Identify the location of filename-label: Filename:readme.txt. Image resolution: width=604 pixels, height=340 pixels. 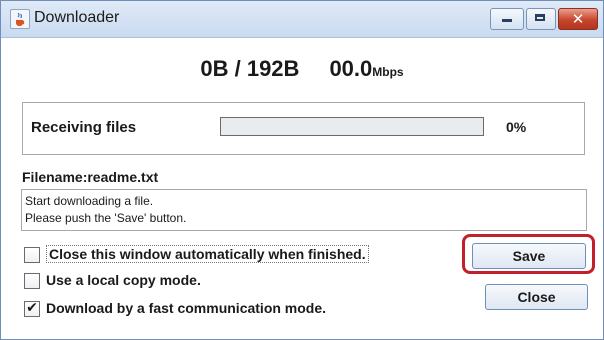
(90, 177).